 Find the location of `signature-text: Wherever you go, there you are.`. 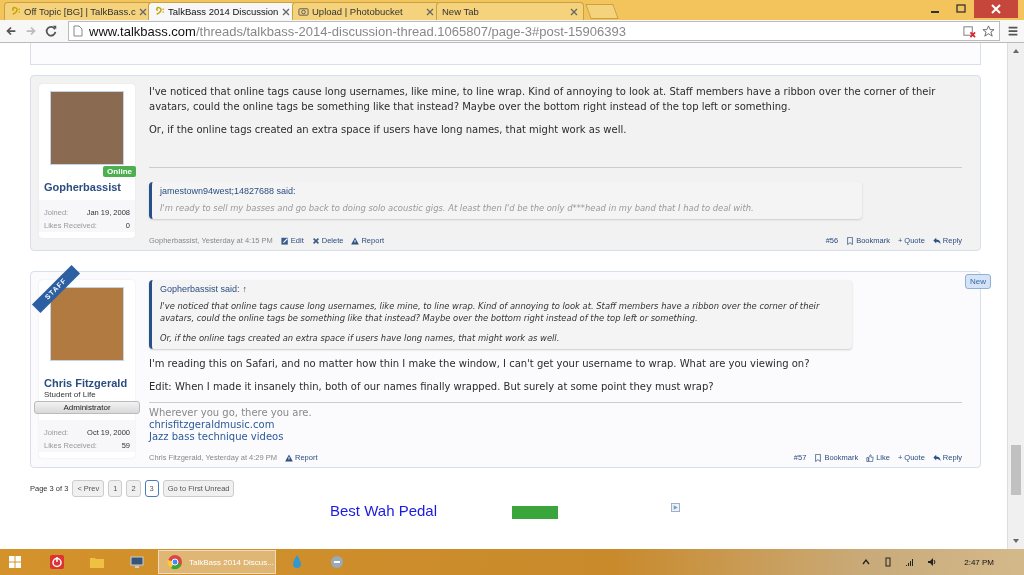

signature-text: Wherever you go, there you are. is located at coordinates (231, 413).